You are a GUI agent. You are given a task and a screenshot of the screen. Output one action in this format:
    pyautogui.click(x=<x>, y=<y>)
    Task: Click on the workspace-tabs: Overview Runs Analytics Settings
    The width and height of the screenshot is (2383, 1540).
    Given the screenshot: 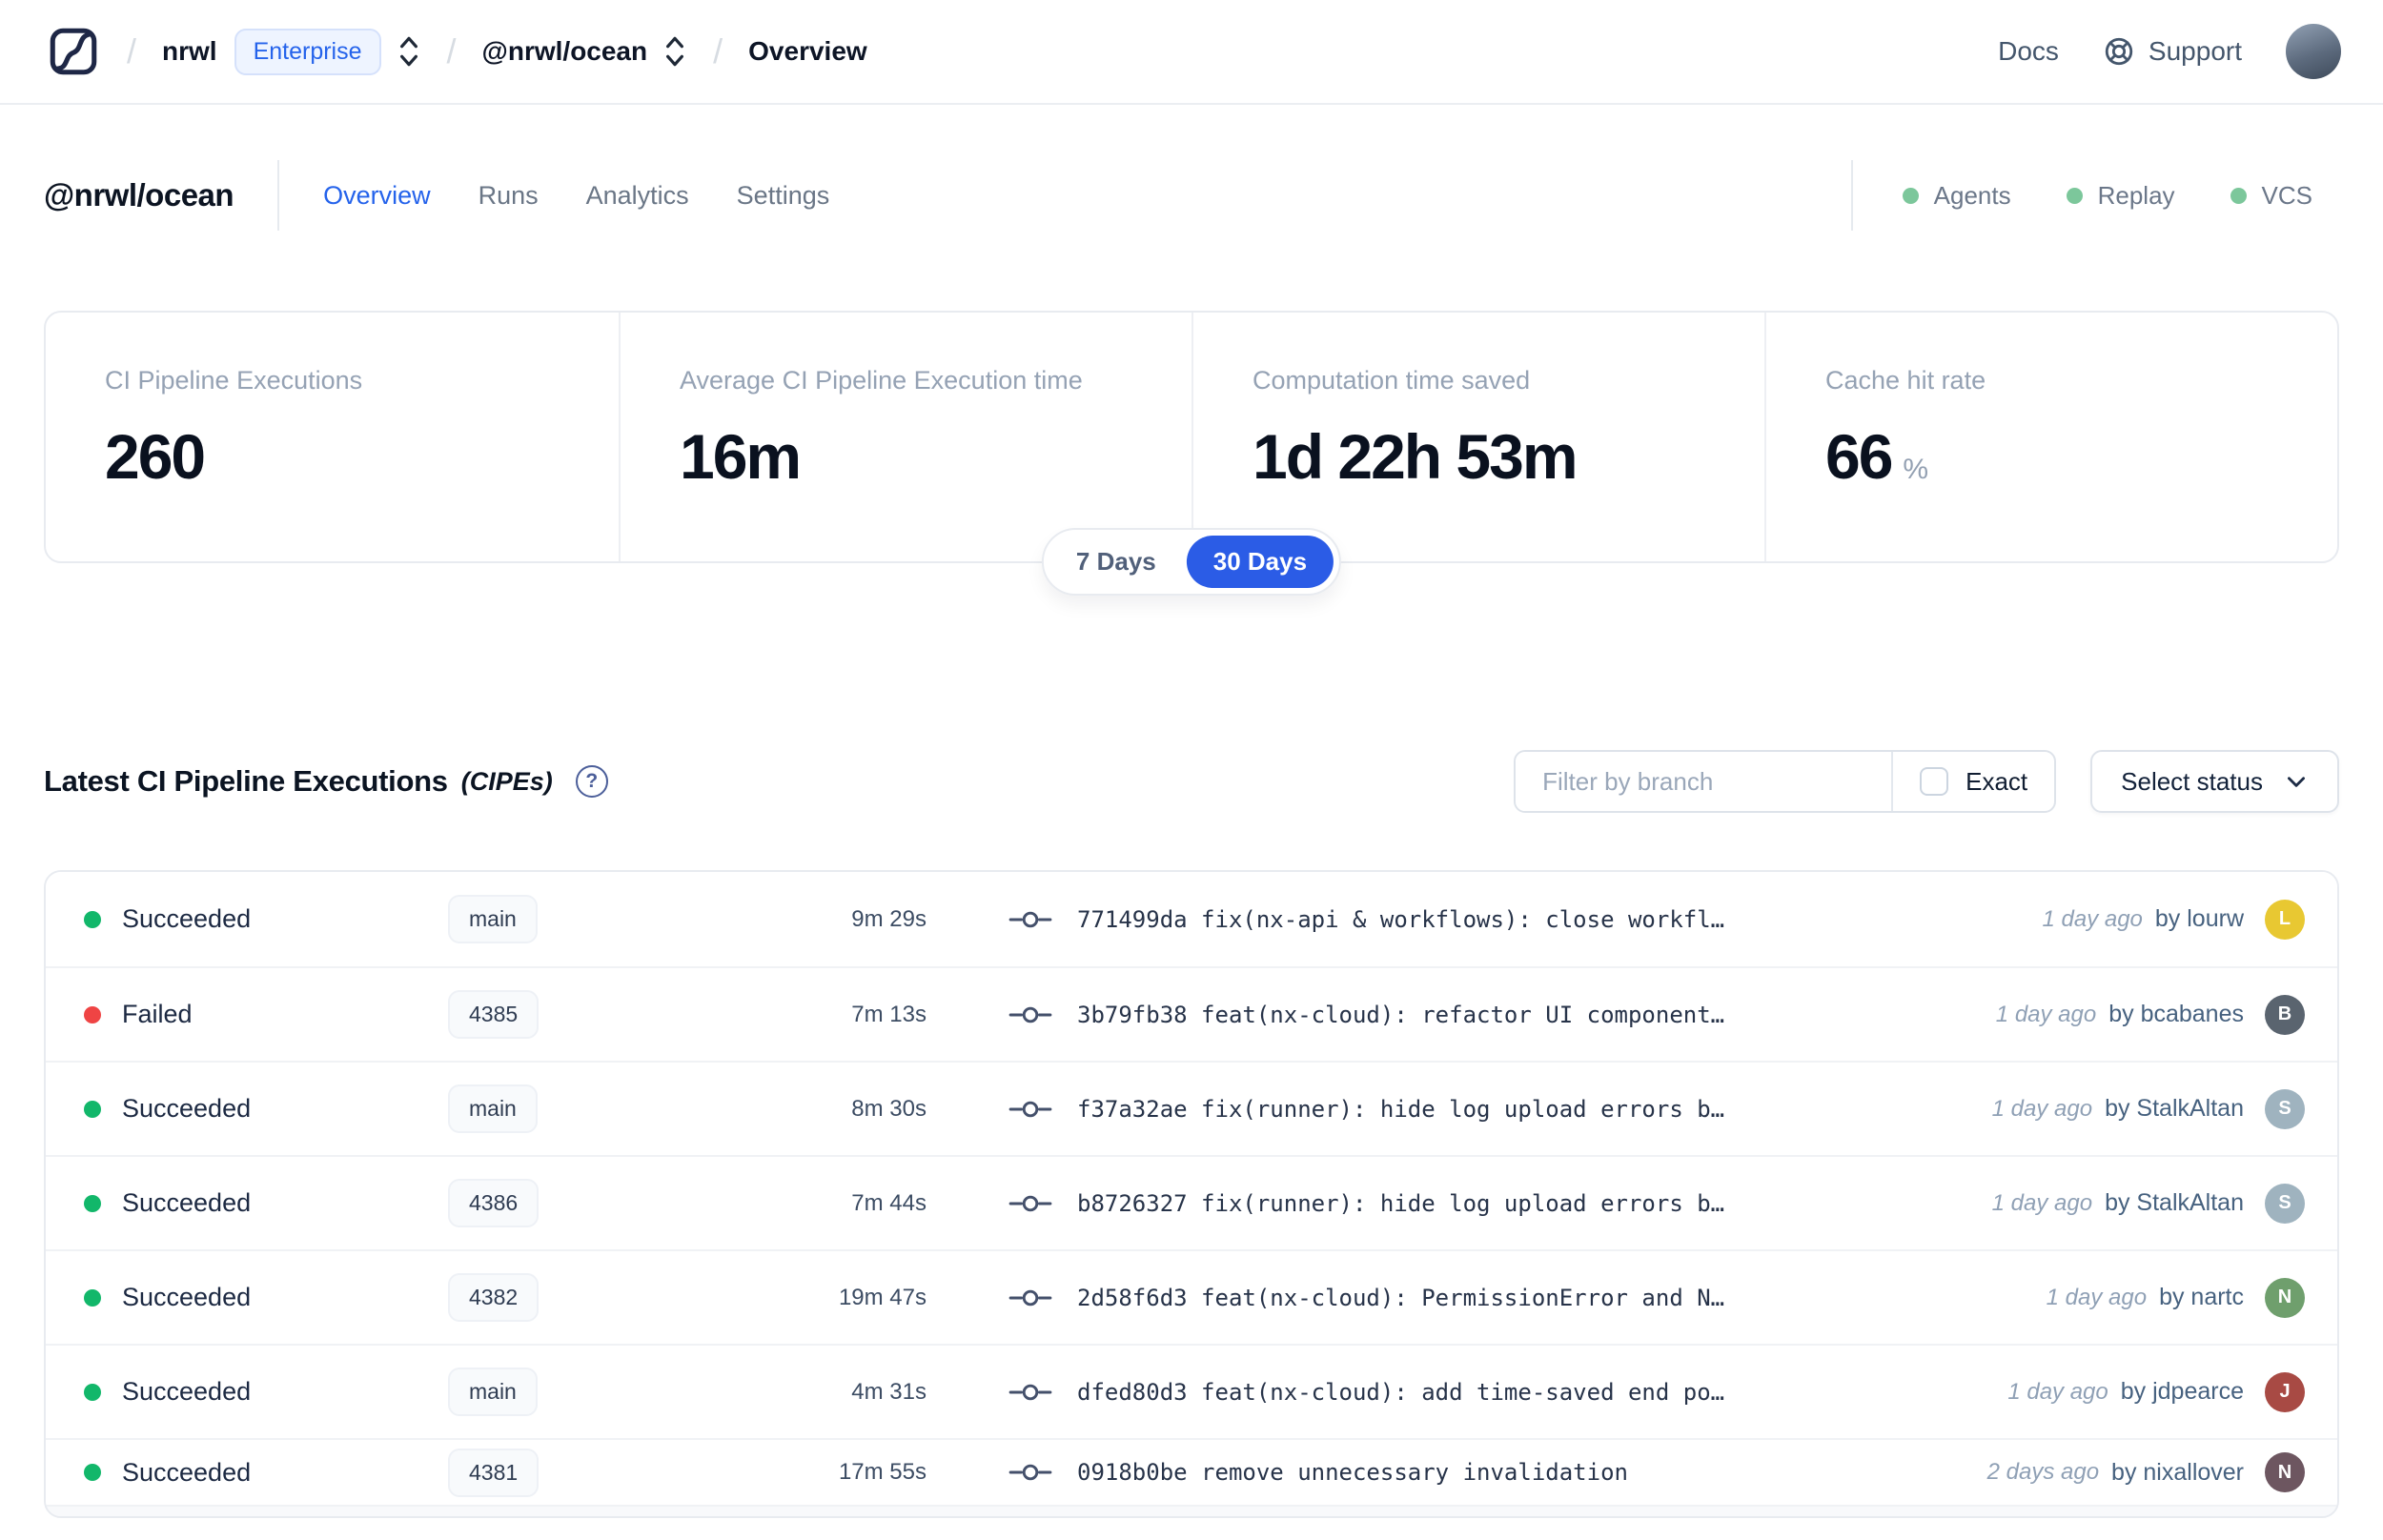 What is the action you would take?
    pyautogui.click(x=576, y=196)
    